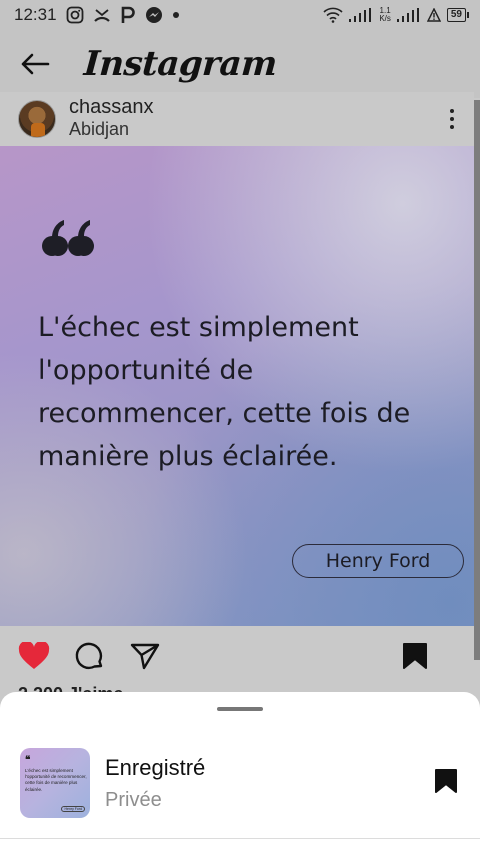  What do you see at coordinates (155, 783) in the screenshot?
I see `collection-meta: Enregistré Privée` at bounding box center [155, 783].